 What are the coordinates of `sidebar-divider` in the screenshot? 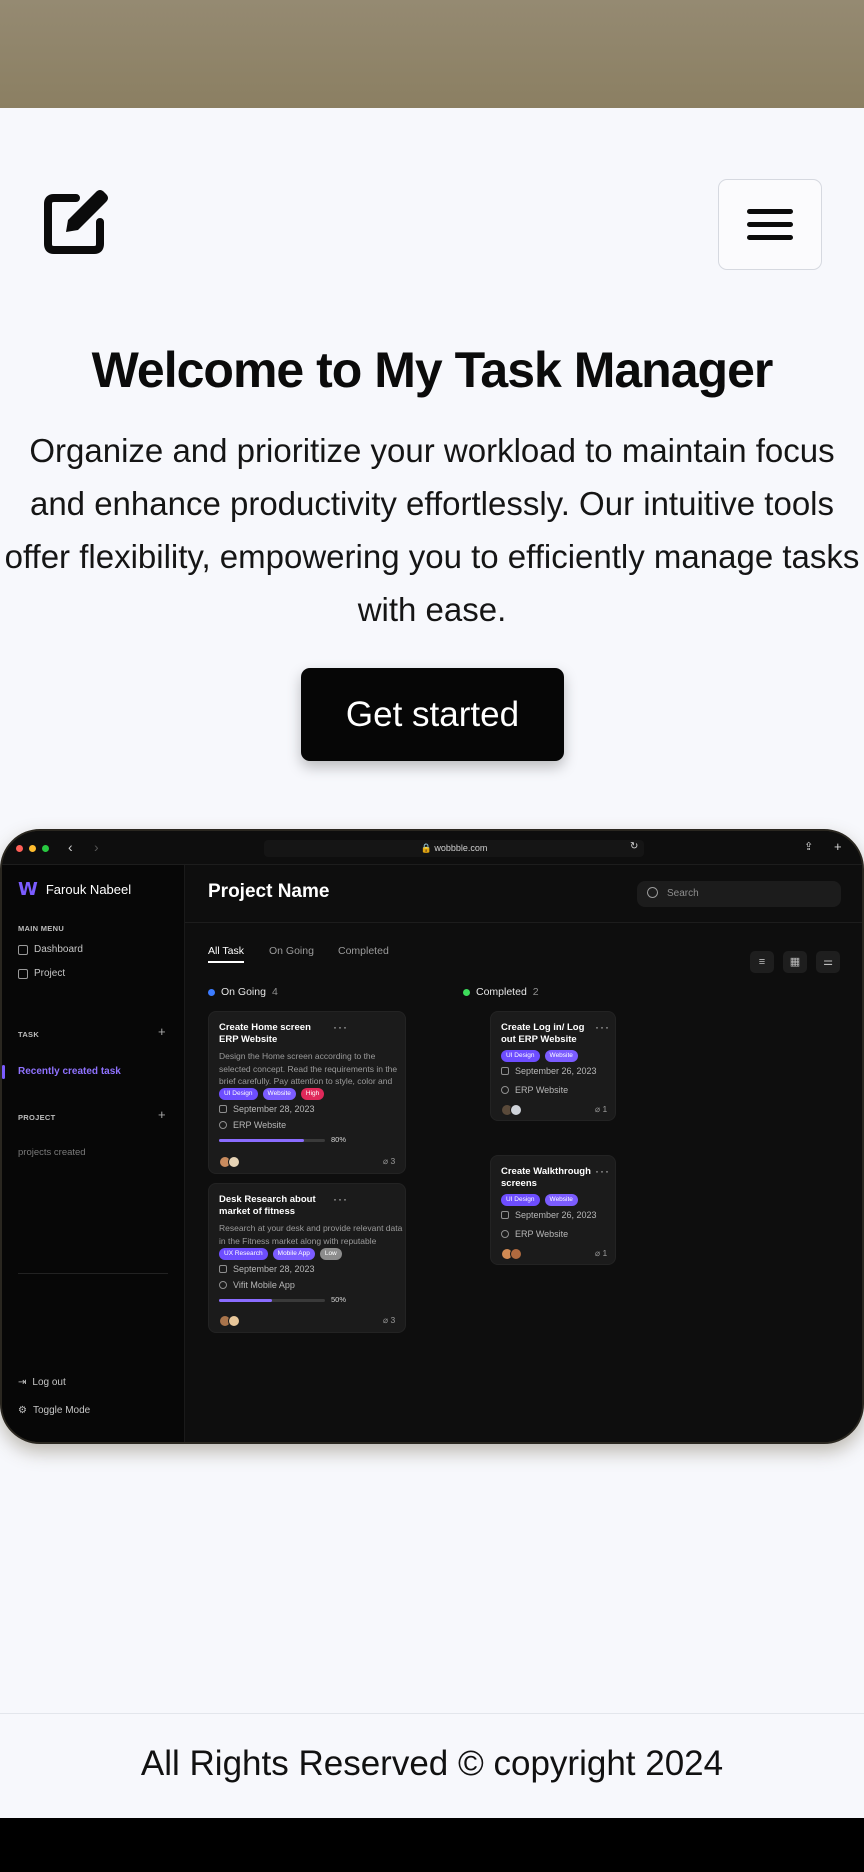 It's located at (93, 1273).